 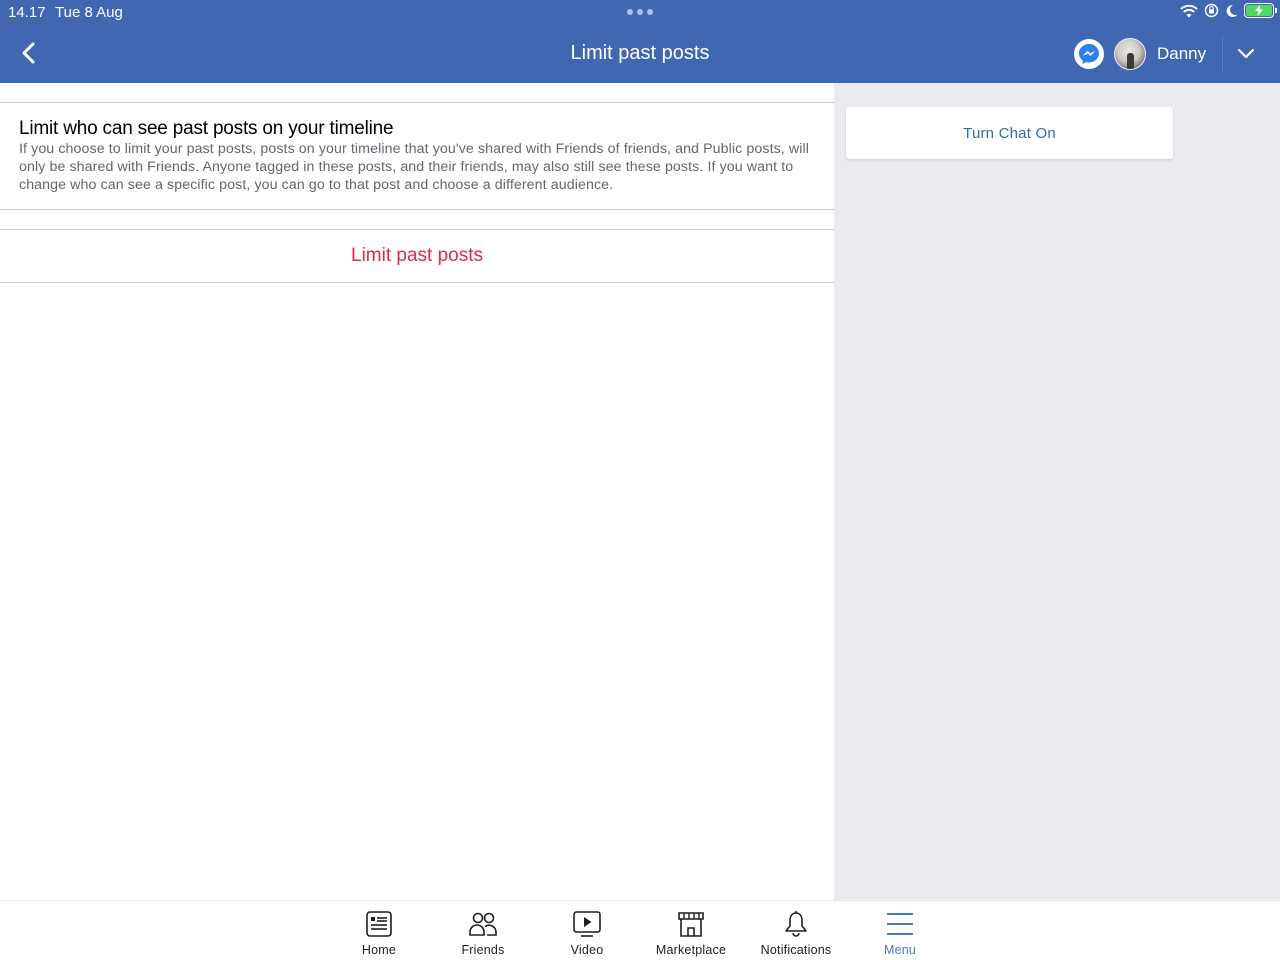 What do you see at coordinates (587, 924) in the screenshot?
I see `video-play-icon` at bounding box center [587, 924].